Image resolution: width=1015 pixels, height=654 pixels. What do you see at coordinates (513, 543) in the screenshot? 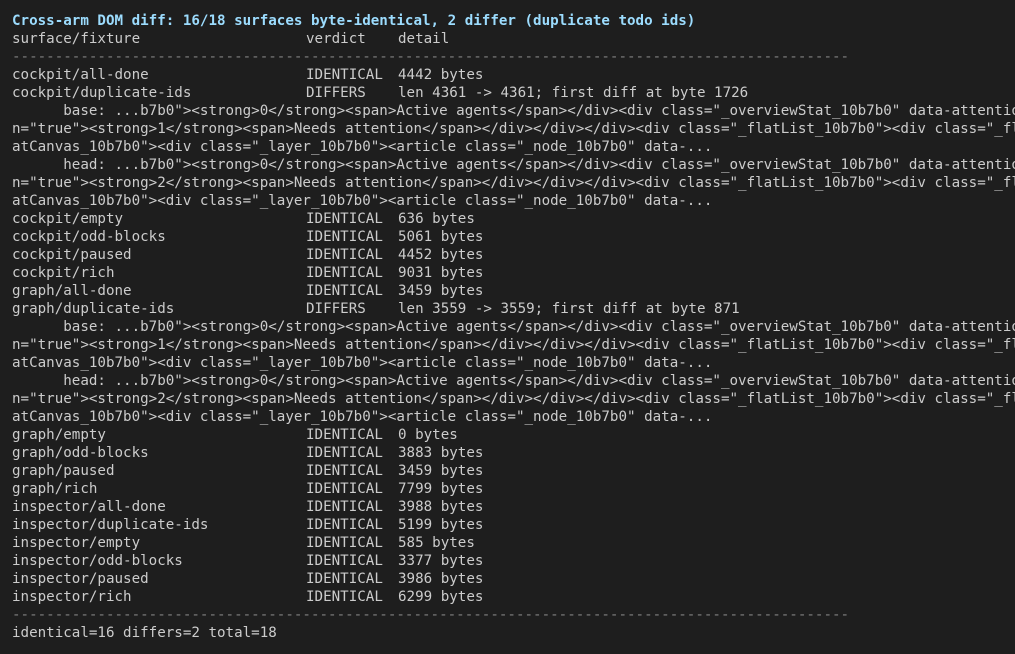
I see `table-row: inspector/empty IDENTICAL 585 bytes` at bounding box center [513, 543].